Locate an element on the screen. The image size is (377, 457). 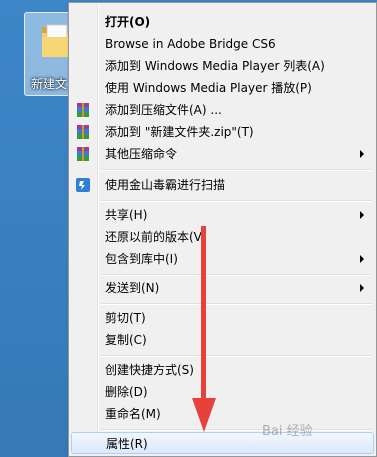
menu-item-open: 打开(O) is located at coordinates (222, 22).